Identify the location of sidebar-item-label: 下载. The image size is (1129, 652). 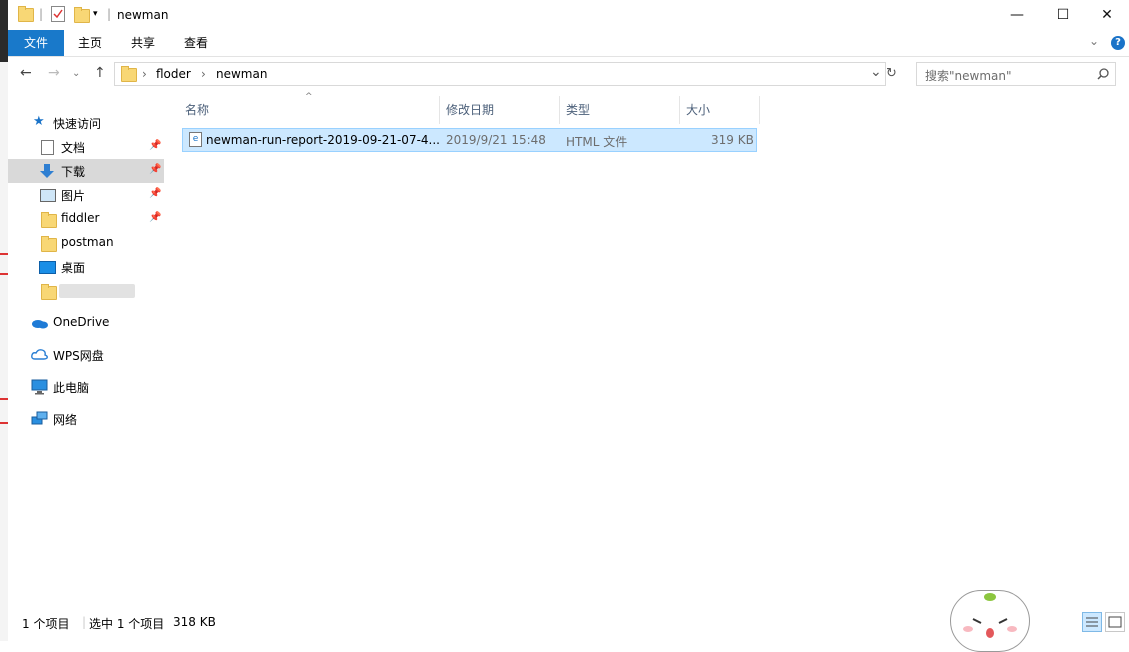
(73, 172).